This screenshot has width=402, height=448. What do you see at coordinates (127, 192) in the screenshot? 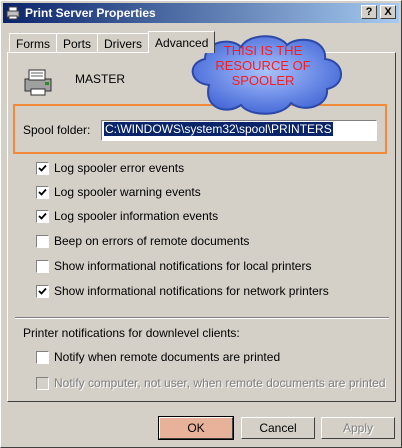
I see `checkbox-label: Log spooler warning events` at bounding box center [127, 192].